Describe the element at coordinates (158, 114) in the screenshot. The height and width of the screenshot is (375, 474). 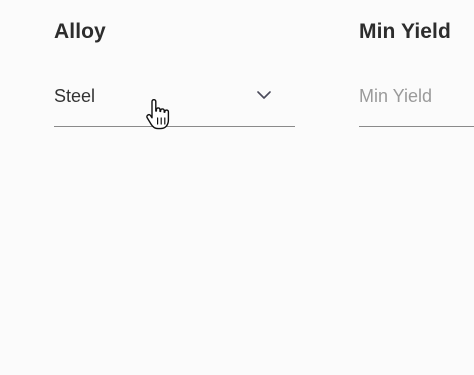
I see `hand-pointer-icon` at that location.